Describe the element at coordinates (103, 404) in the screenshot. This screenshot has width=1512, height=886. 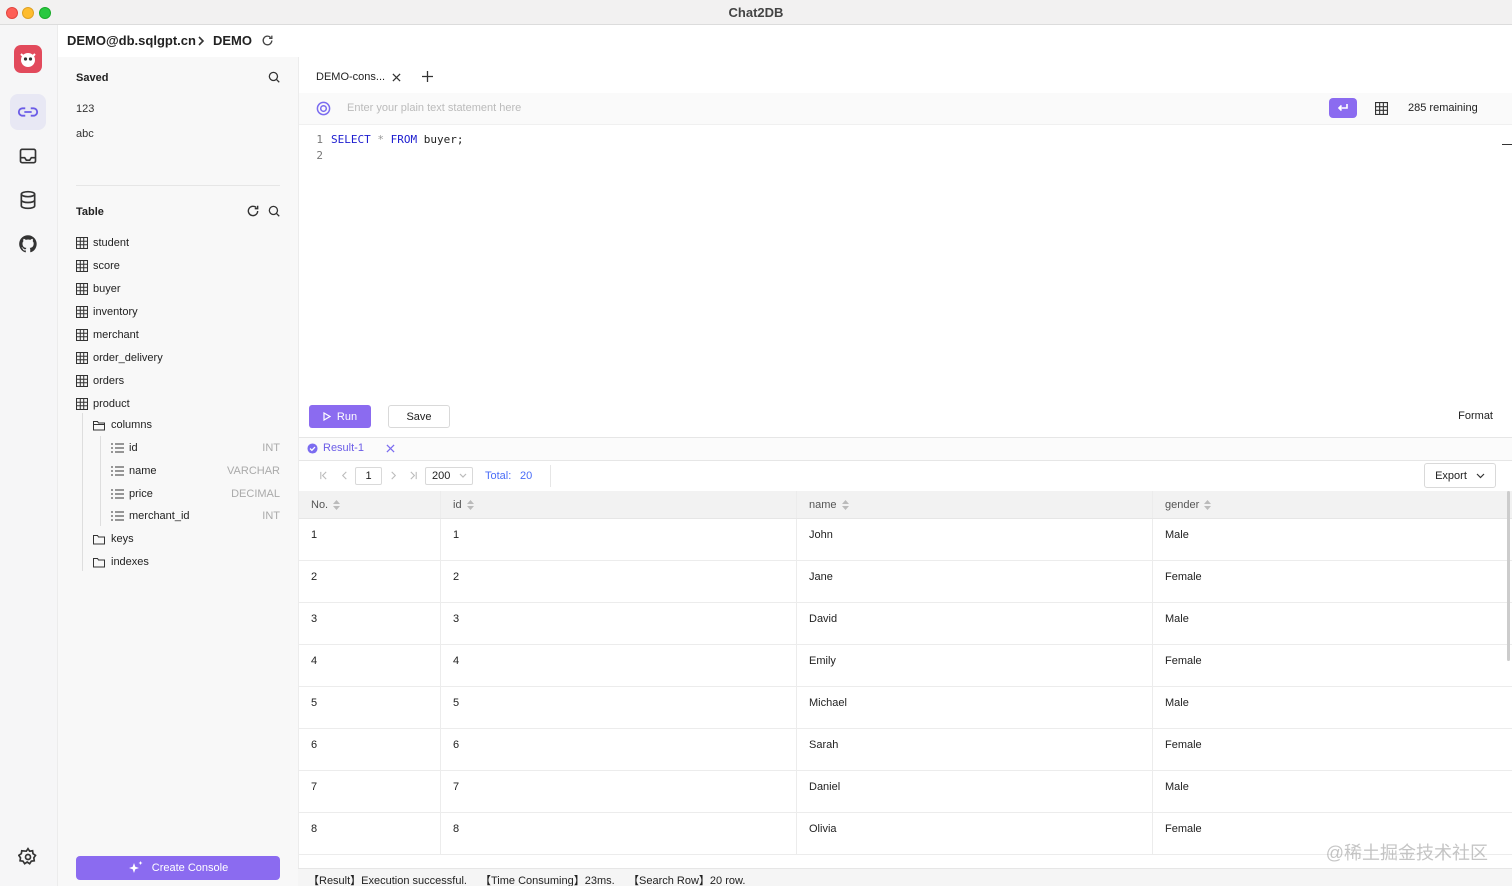
I see `table-item-product: product` at that location.